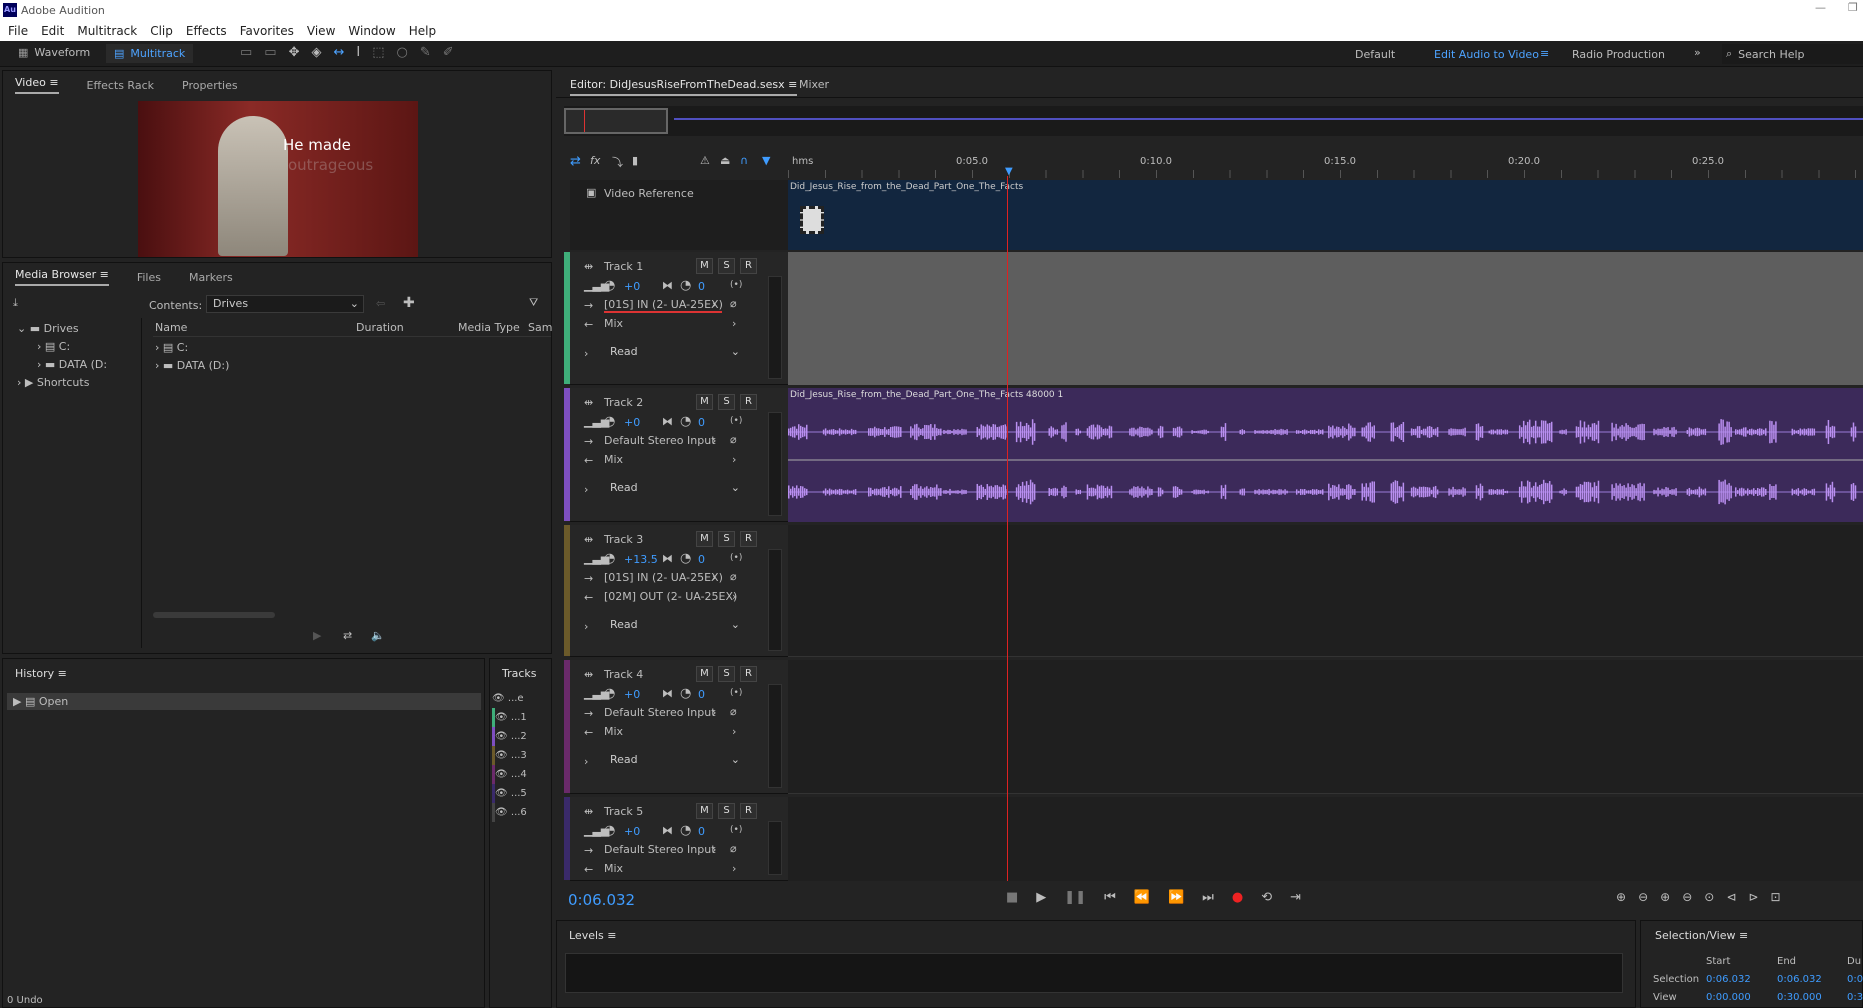 This screenshot has width=1863, height=1008. Describe the element at coordinates (1618, 54) in the screenshot. I see `workspace-radio-production: Radio Production` at that location.